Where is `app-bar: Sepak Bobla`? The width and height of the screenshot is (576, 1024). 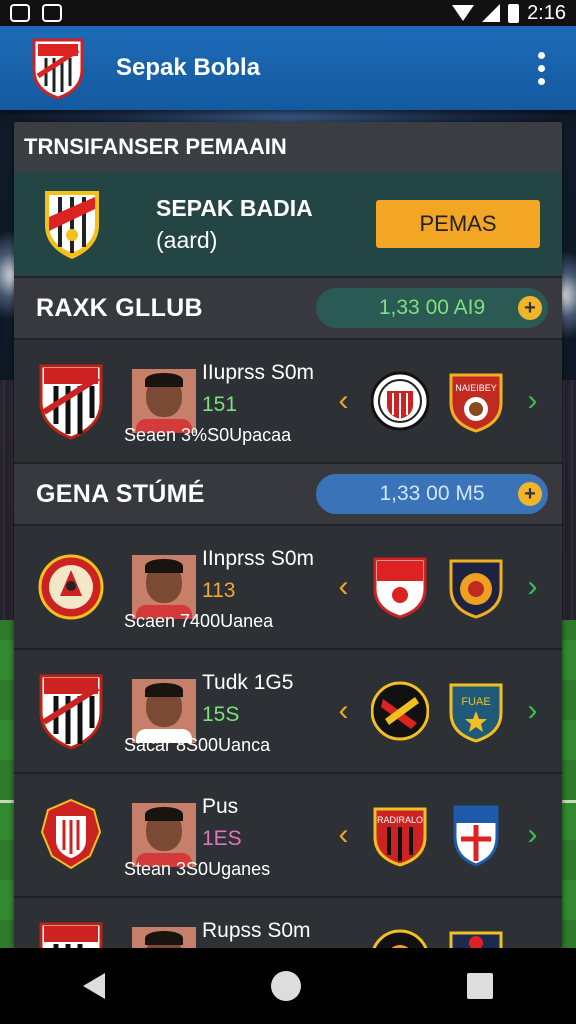 app-bar: Sepak Bobla is located at coordinates (288, 68).